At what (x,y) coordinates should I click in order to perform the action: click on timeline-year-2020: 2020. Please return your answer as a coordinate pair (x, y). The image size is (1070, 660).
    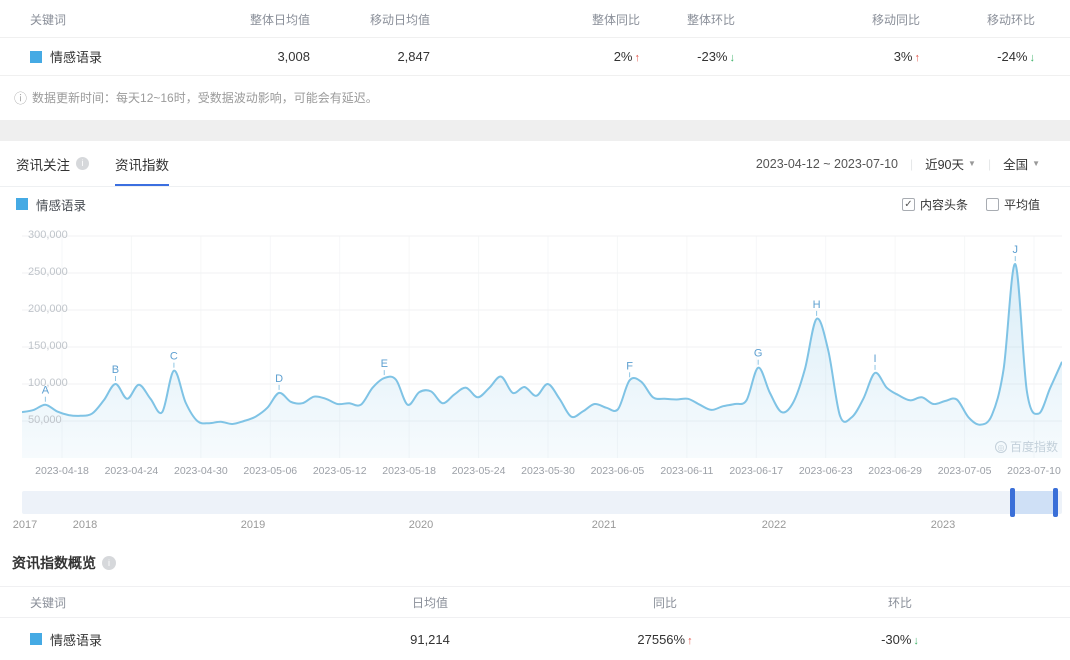
    Looking at the image, I should click on (421, 525).